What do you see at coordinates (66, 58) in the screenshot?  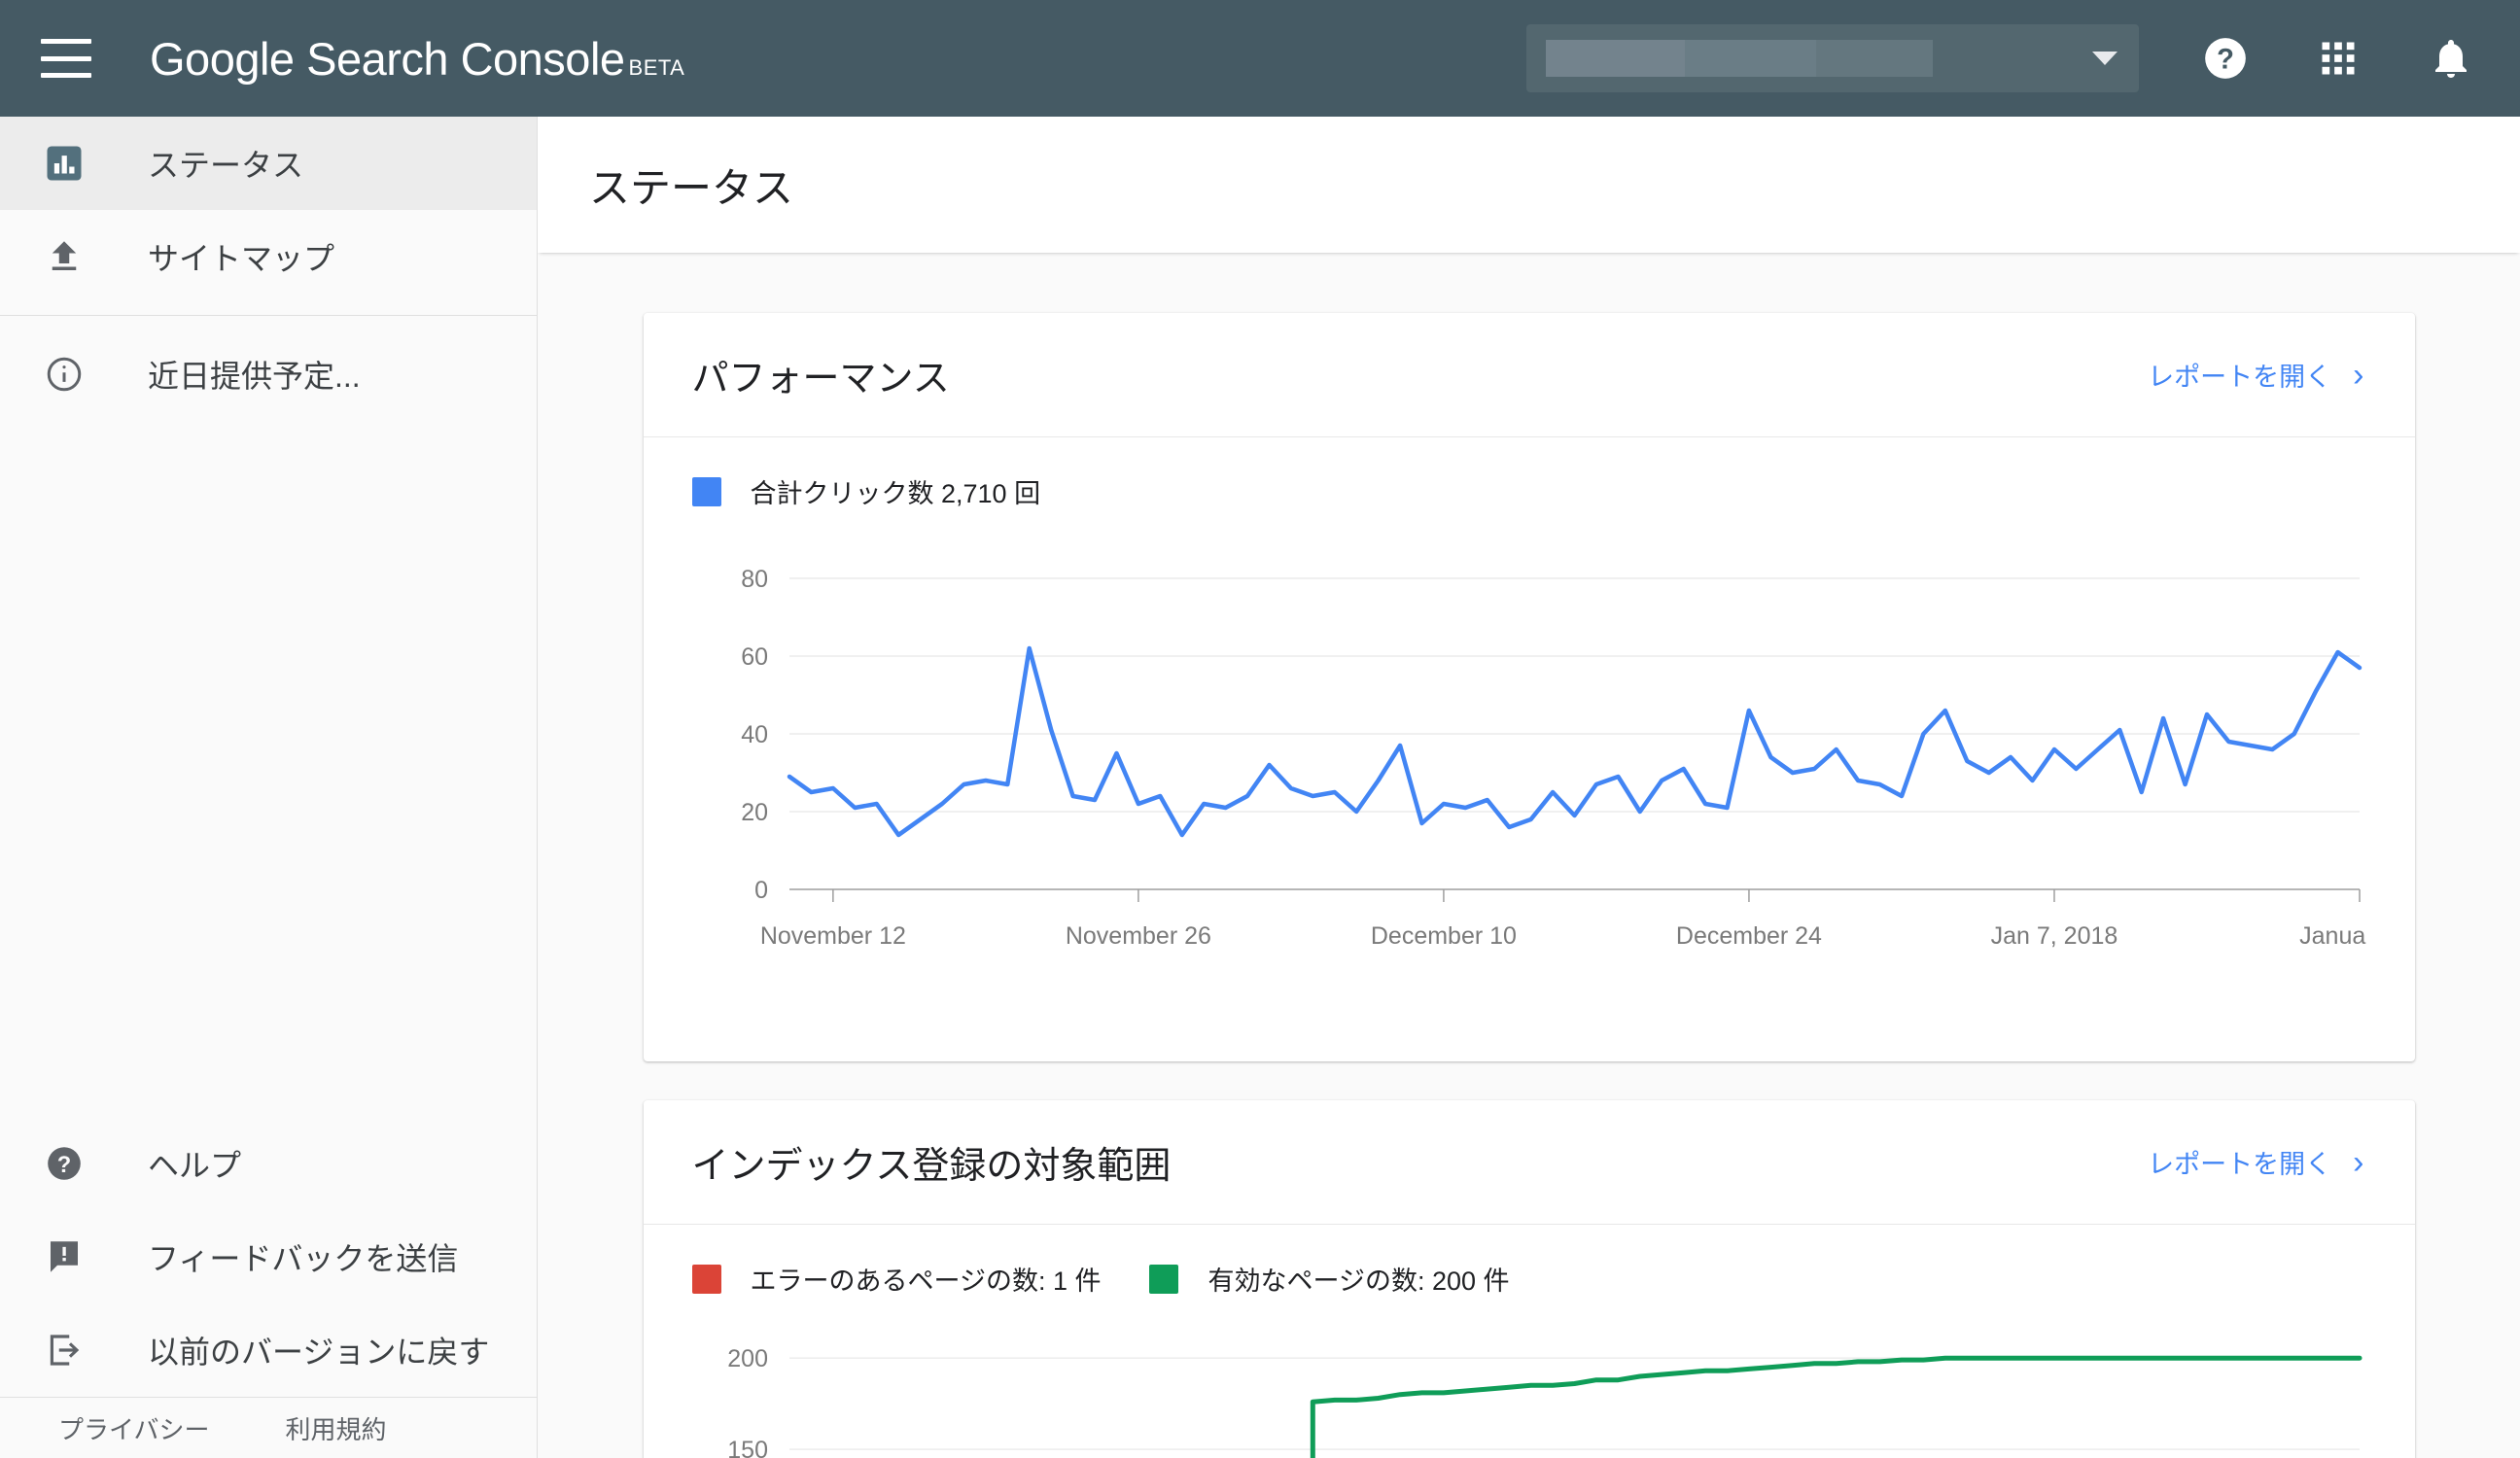 I see `hamburger-icon` at bounding box center [66, 58].